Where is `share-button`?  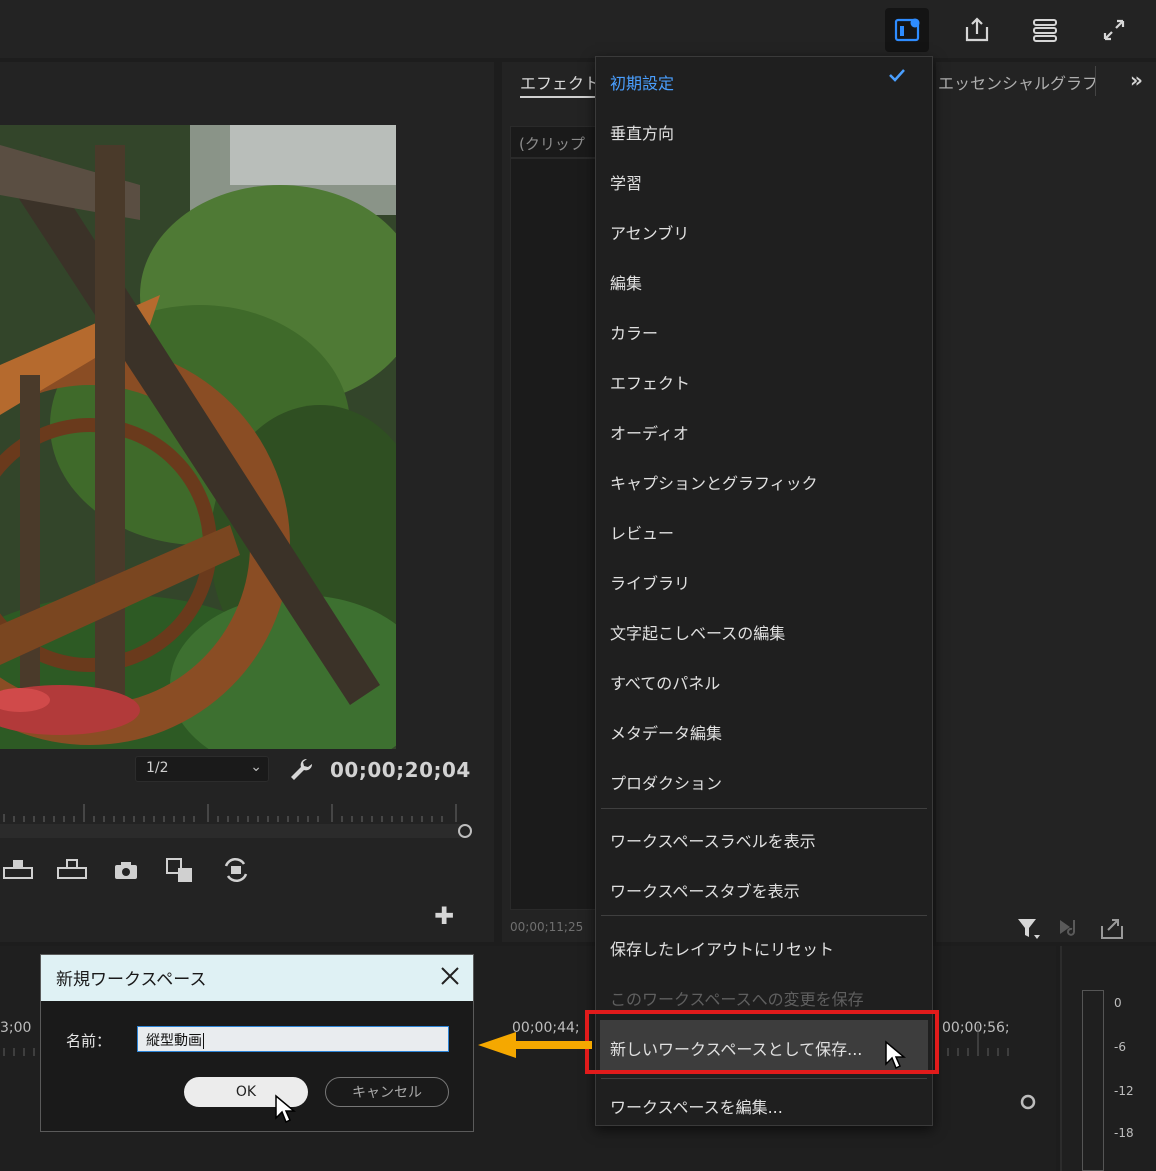 share-button is located at coordinates (977, 30).